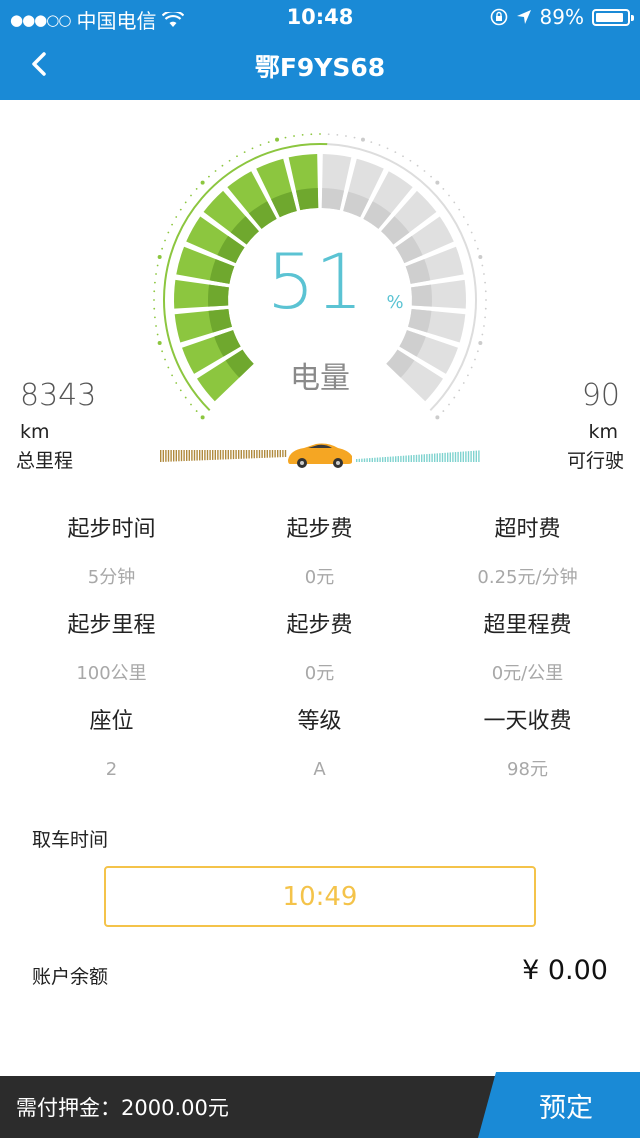 This screenshot has width=640, height=1138. What do you see at coordinates (319, 673) in the screenshot?
I see `fee-value: 0元` at bounding box center [319, 673].